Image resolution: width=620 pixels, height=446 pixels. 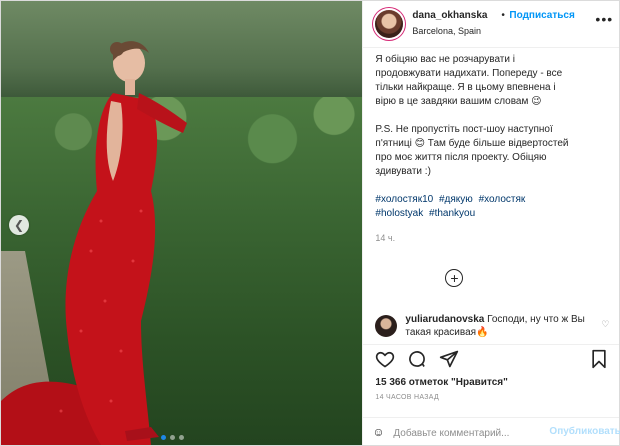 What do you see at coordinates (385, 359) in the screenshot?
I see `heart-icon` at bounding box center [385, 359].